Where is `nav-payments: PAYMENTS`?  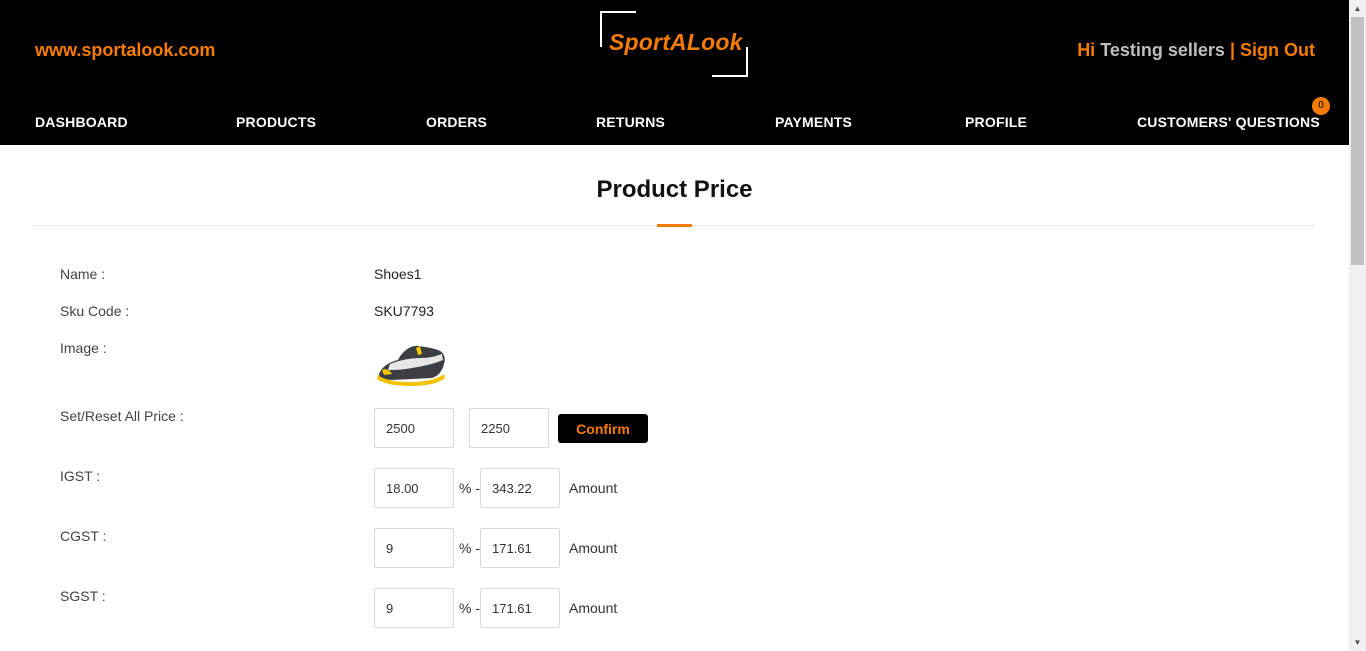
nav-payments: PAYMENTS is located at coordinates (813, 122).